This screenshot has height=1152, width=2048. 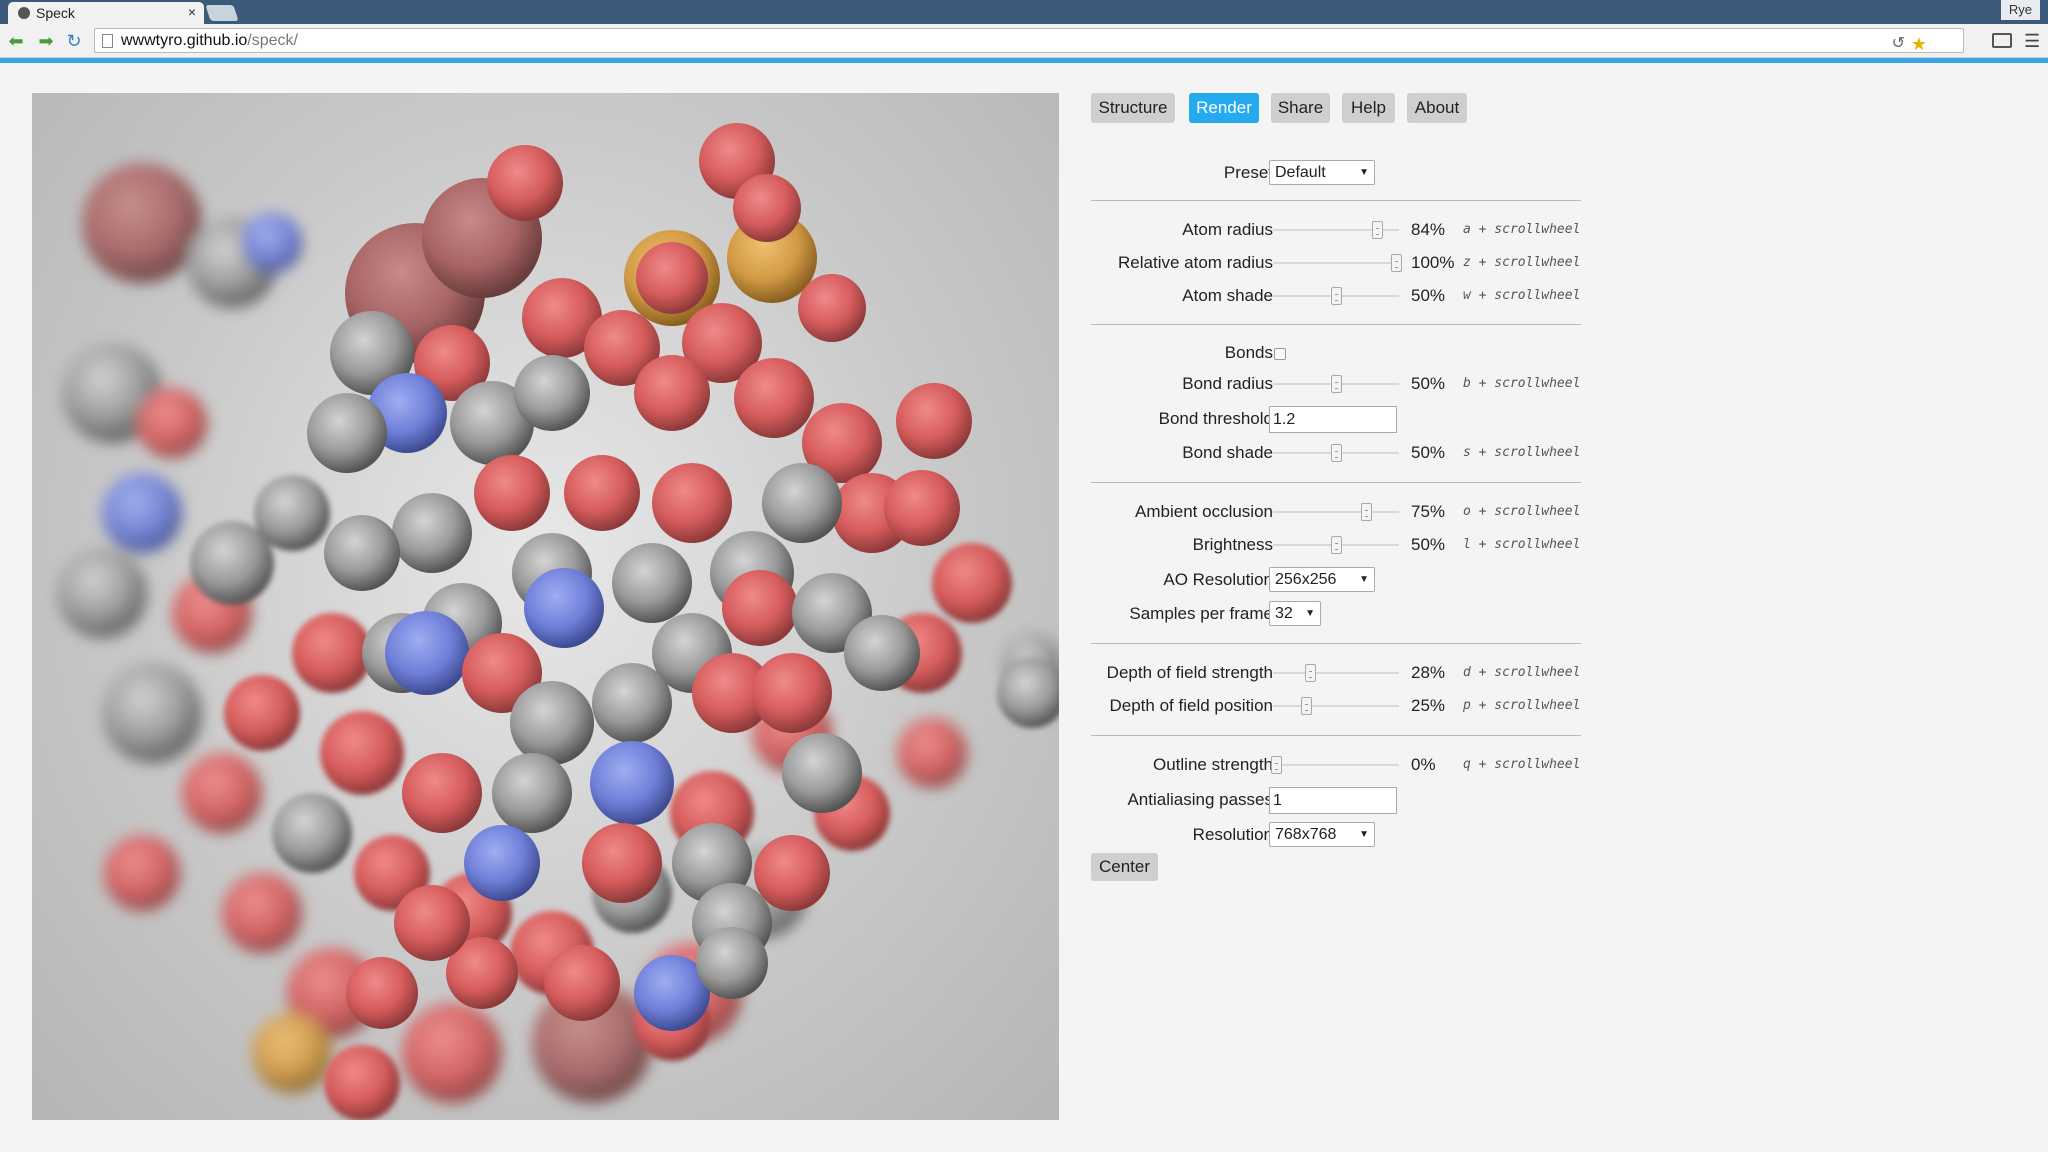 I want to click on bond-radius-value: 50%, so click(x=1428, y=383).